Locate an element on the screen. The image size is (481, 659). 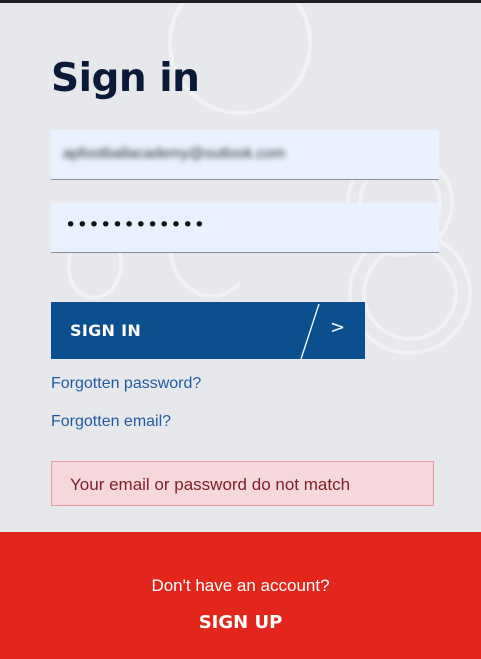
sign-in-button: SIGN IN > is located at coordinates (208, 330).